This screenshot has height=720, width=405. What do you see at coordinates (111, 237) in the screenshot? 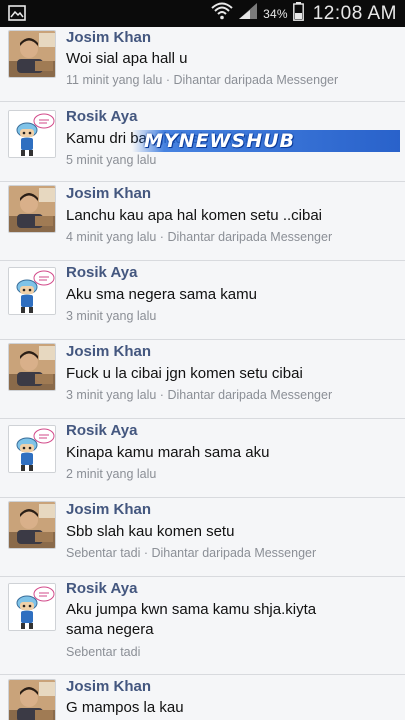
I see `comment-time: 4 minit yang lalu` at bounding box center [111, 237].